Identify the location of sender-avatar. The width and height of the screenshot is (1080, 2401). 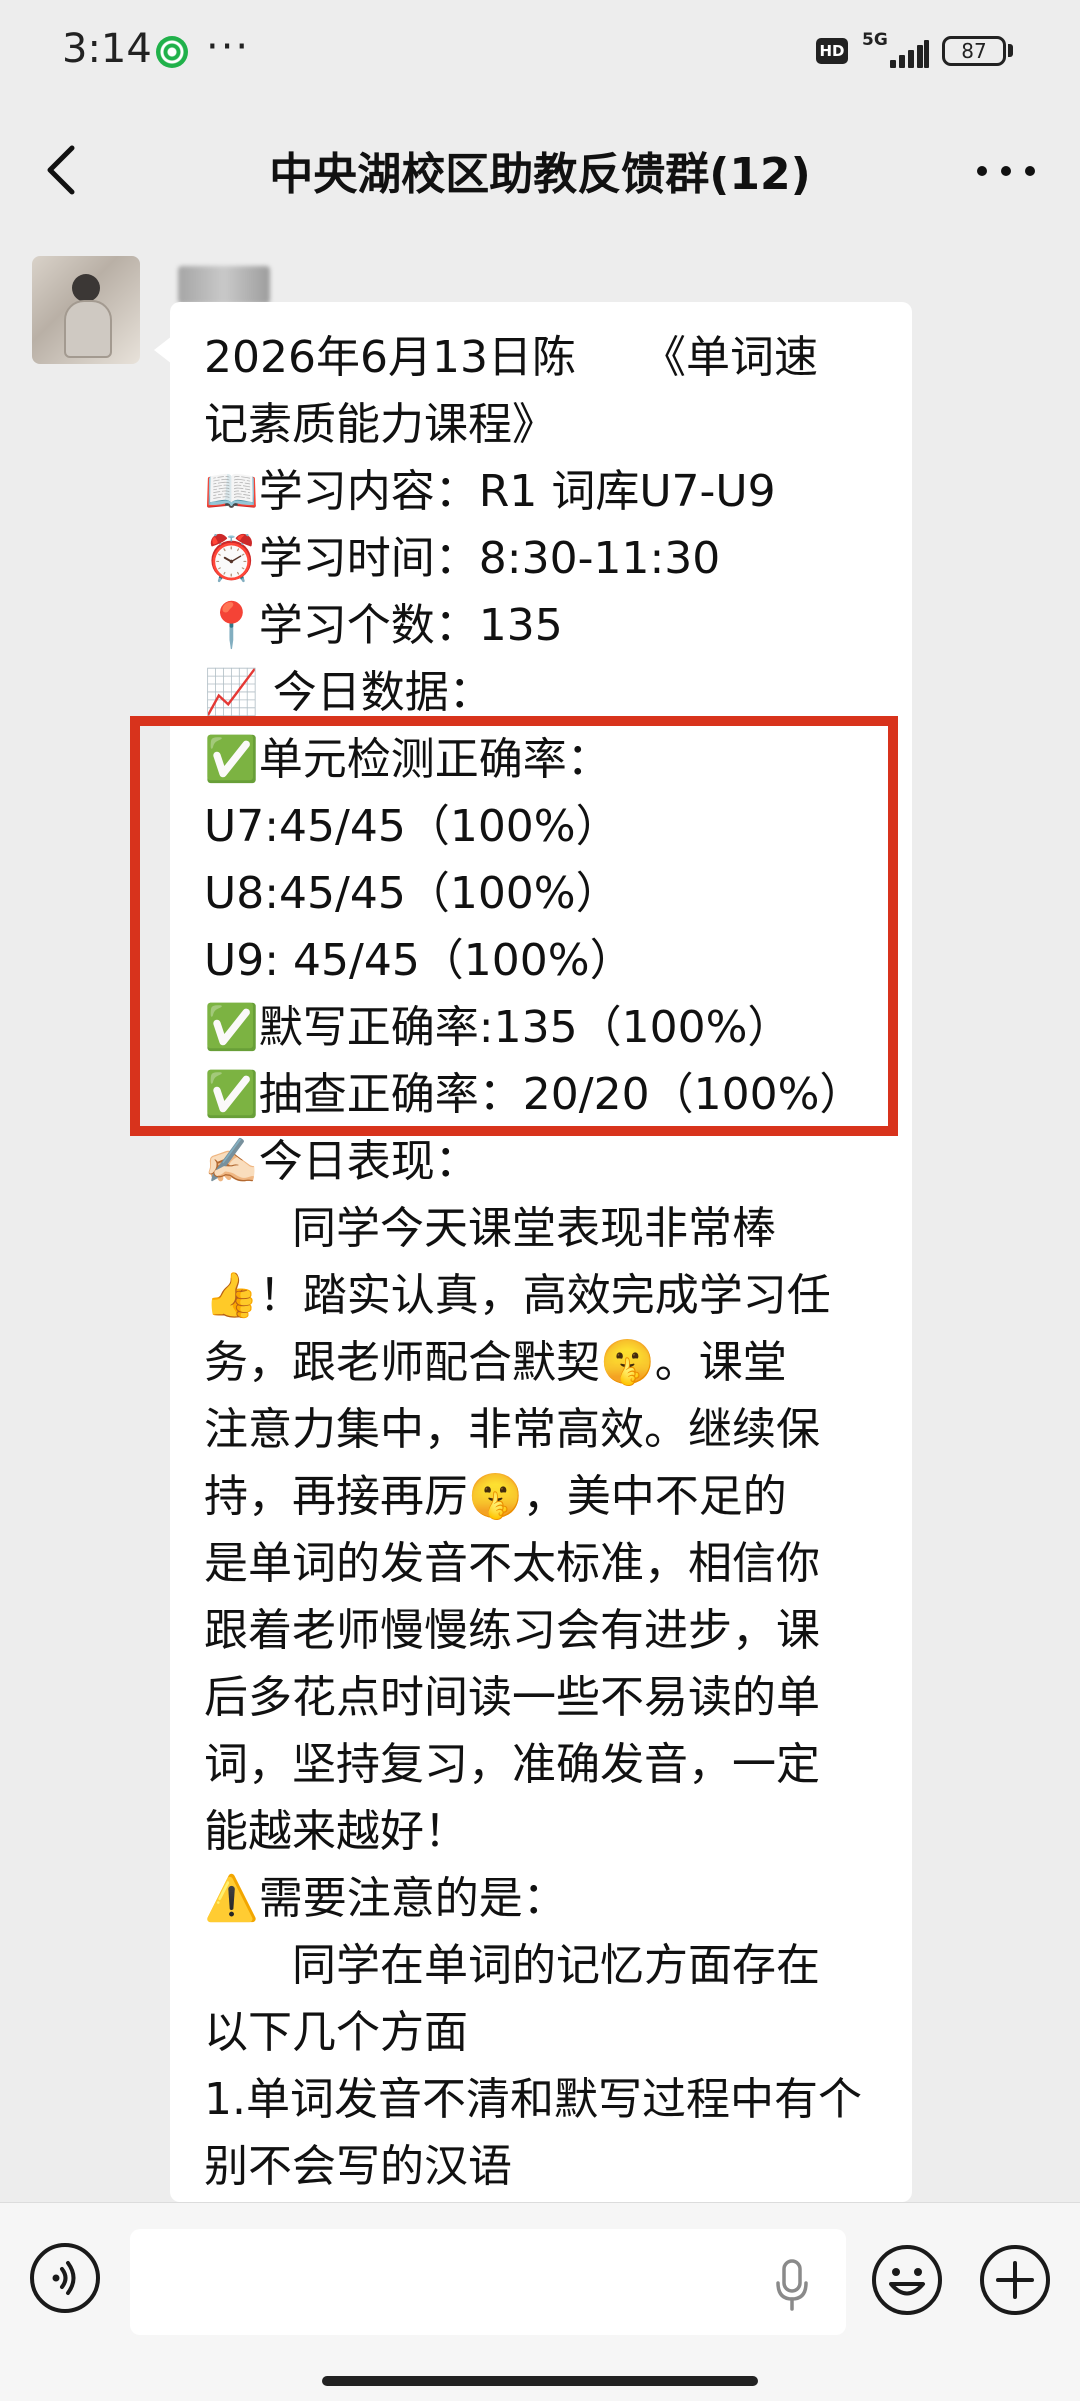
(86, 310).